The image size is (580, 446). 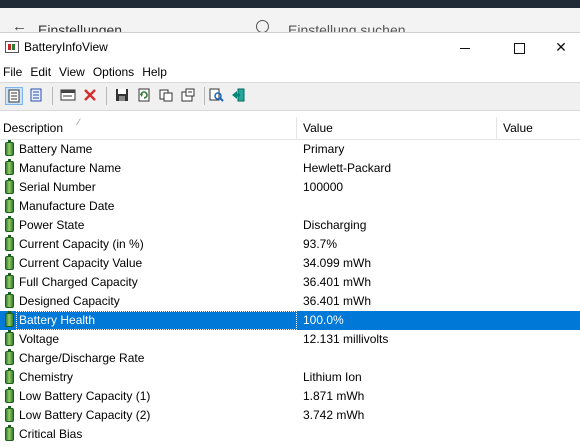 I want to click on desktop-edge, so click(x=290, y=4).